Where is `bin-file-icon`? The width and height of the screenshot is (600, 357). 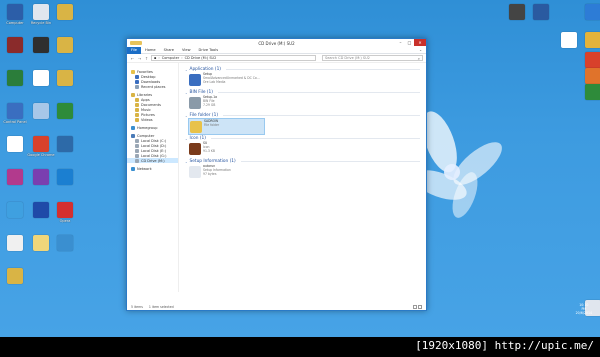
bin-file-icon is located at coordinates (195, 103).